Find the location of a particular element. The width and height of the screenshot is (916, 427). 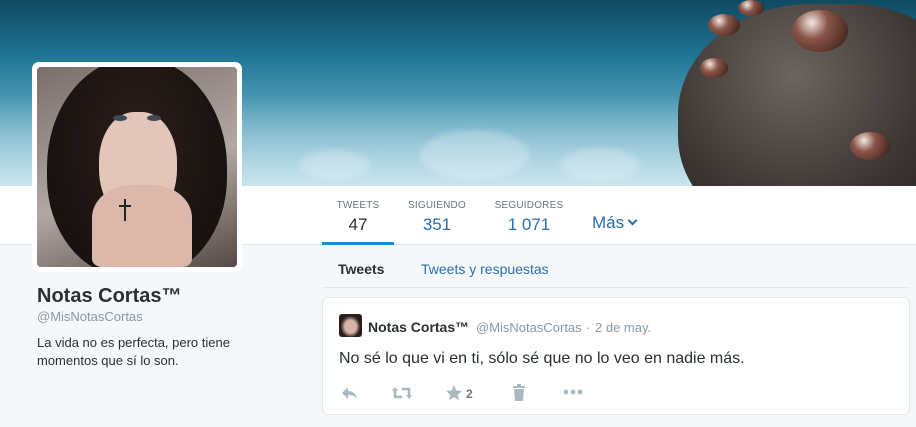

reply-icon is located at coordinates (350, 393).